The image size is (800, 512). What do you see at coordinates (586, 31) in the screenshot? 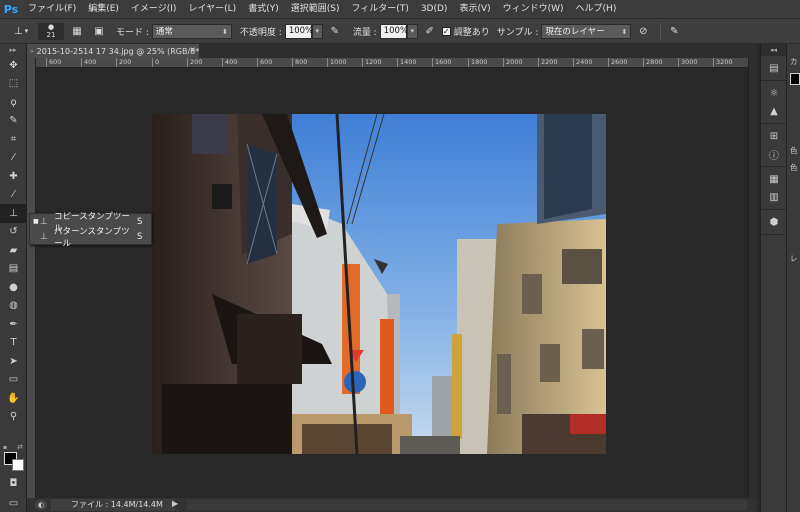
I see `sample-select: 現在のレイヤー ⬍` at bounding box center [586, 31].